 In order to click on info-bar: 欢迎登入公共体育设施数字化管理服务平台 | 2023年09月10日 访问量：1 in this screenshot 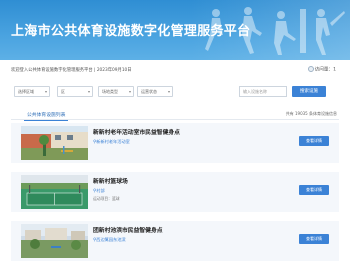, I will do `click(175, 71)`.